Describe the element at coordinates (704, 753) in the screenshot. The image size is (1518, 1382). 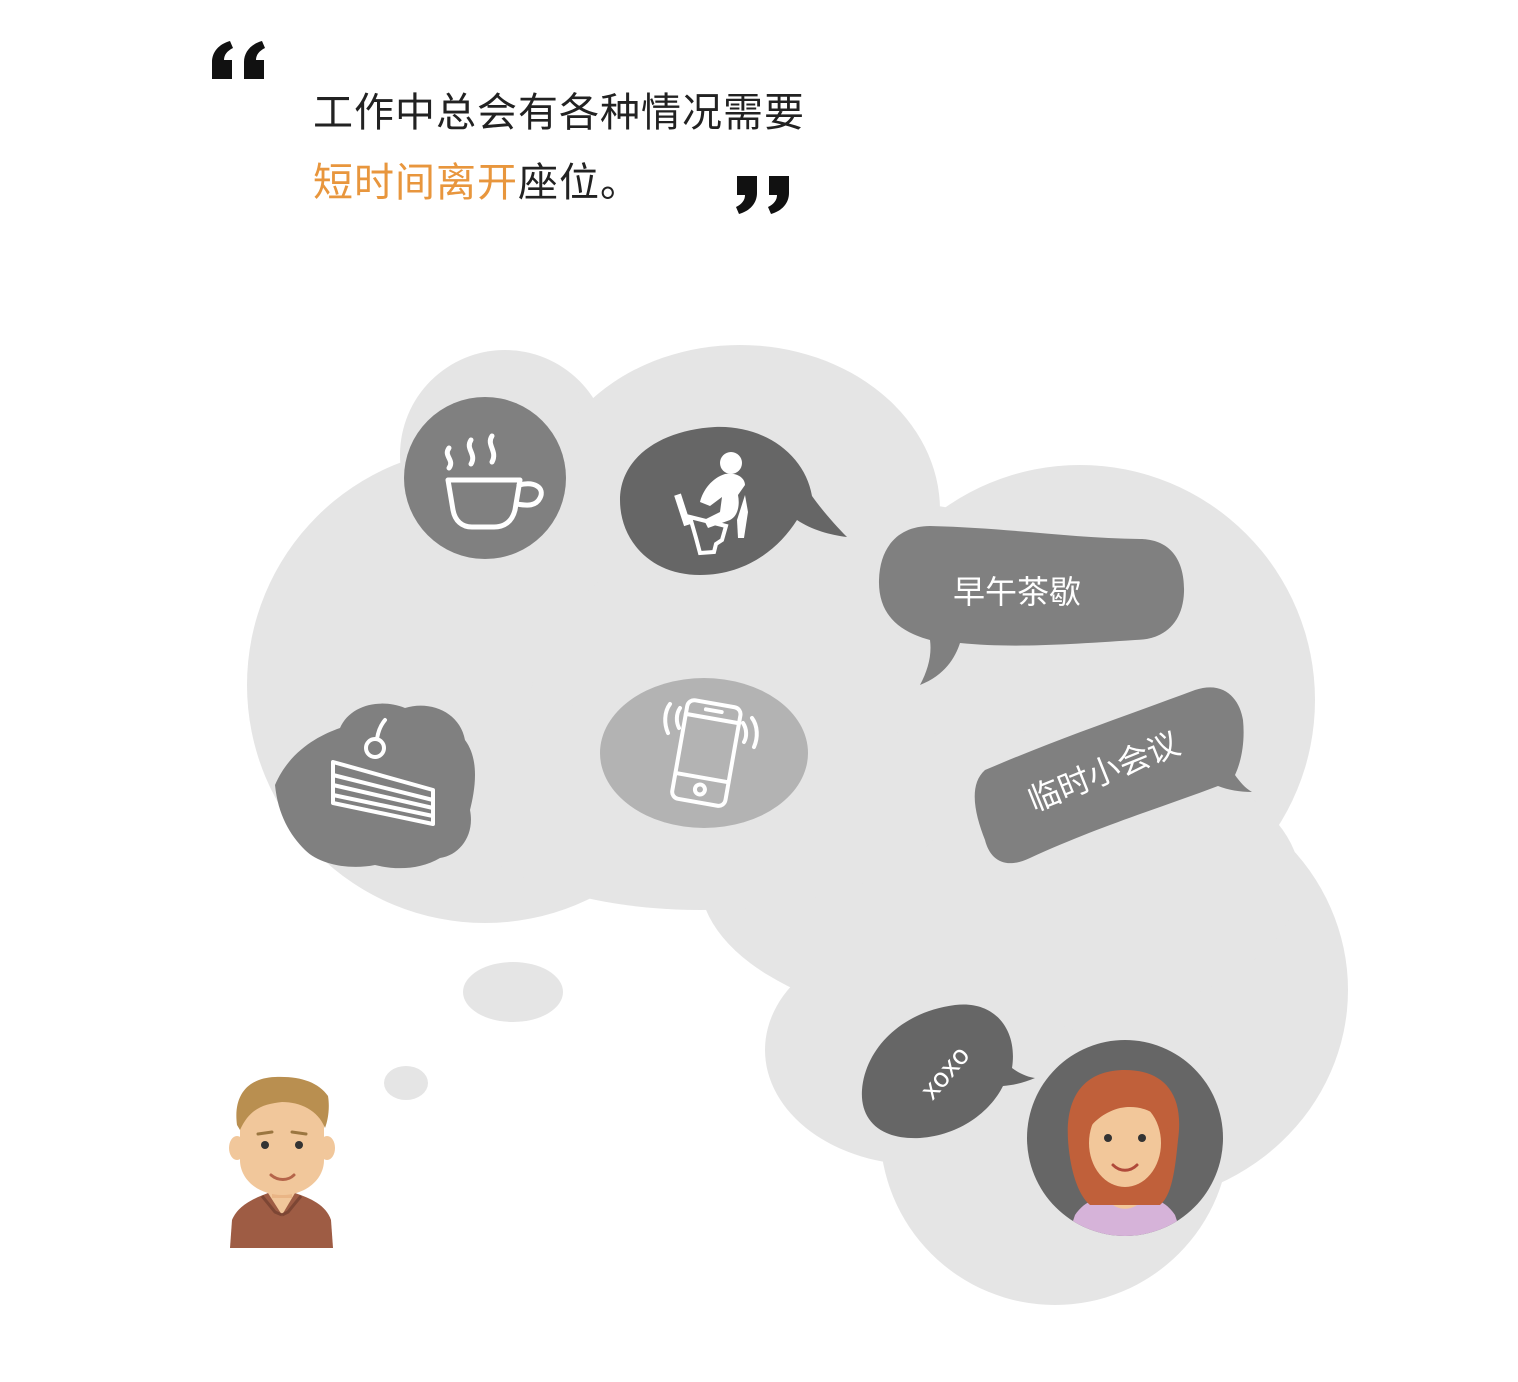
I see `phone-bubble` at that location.